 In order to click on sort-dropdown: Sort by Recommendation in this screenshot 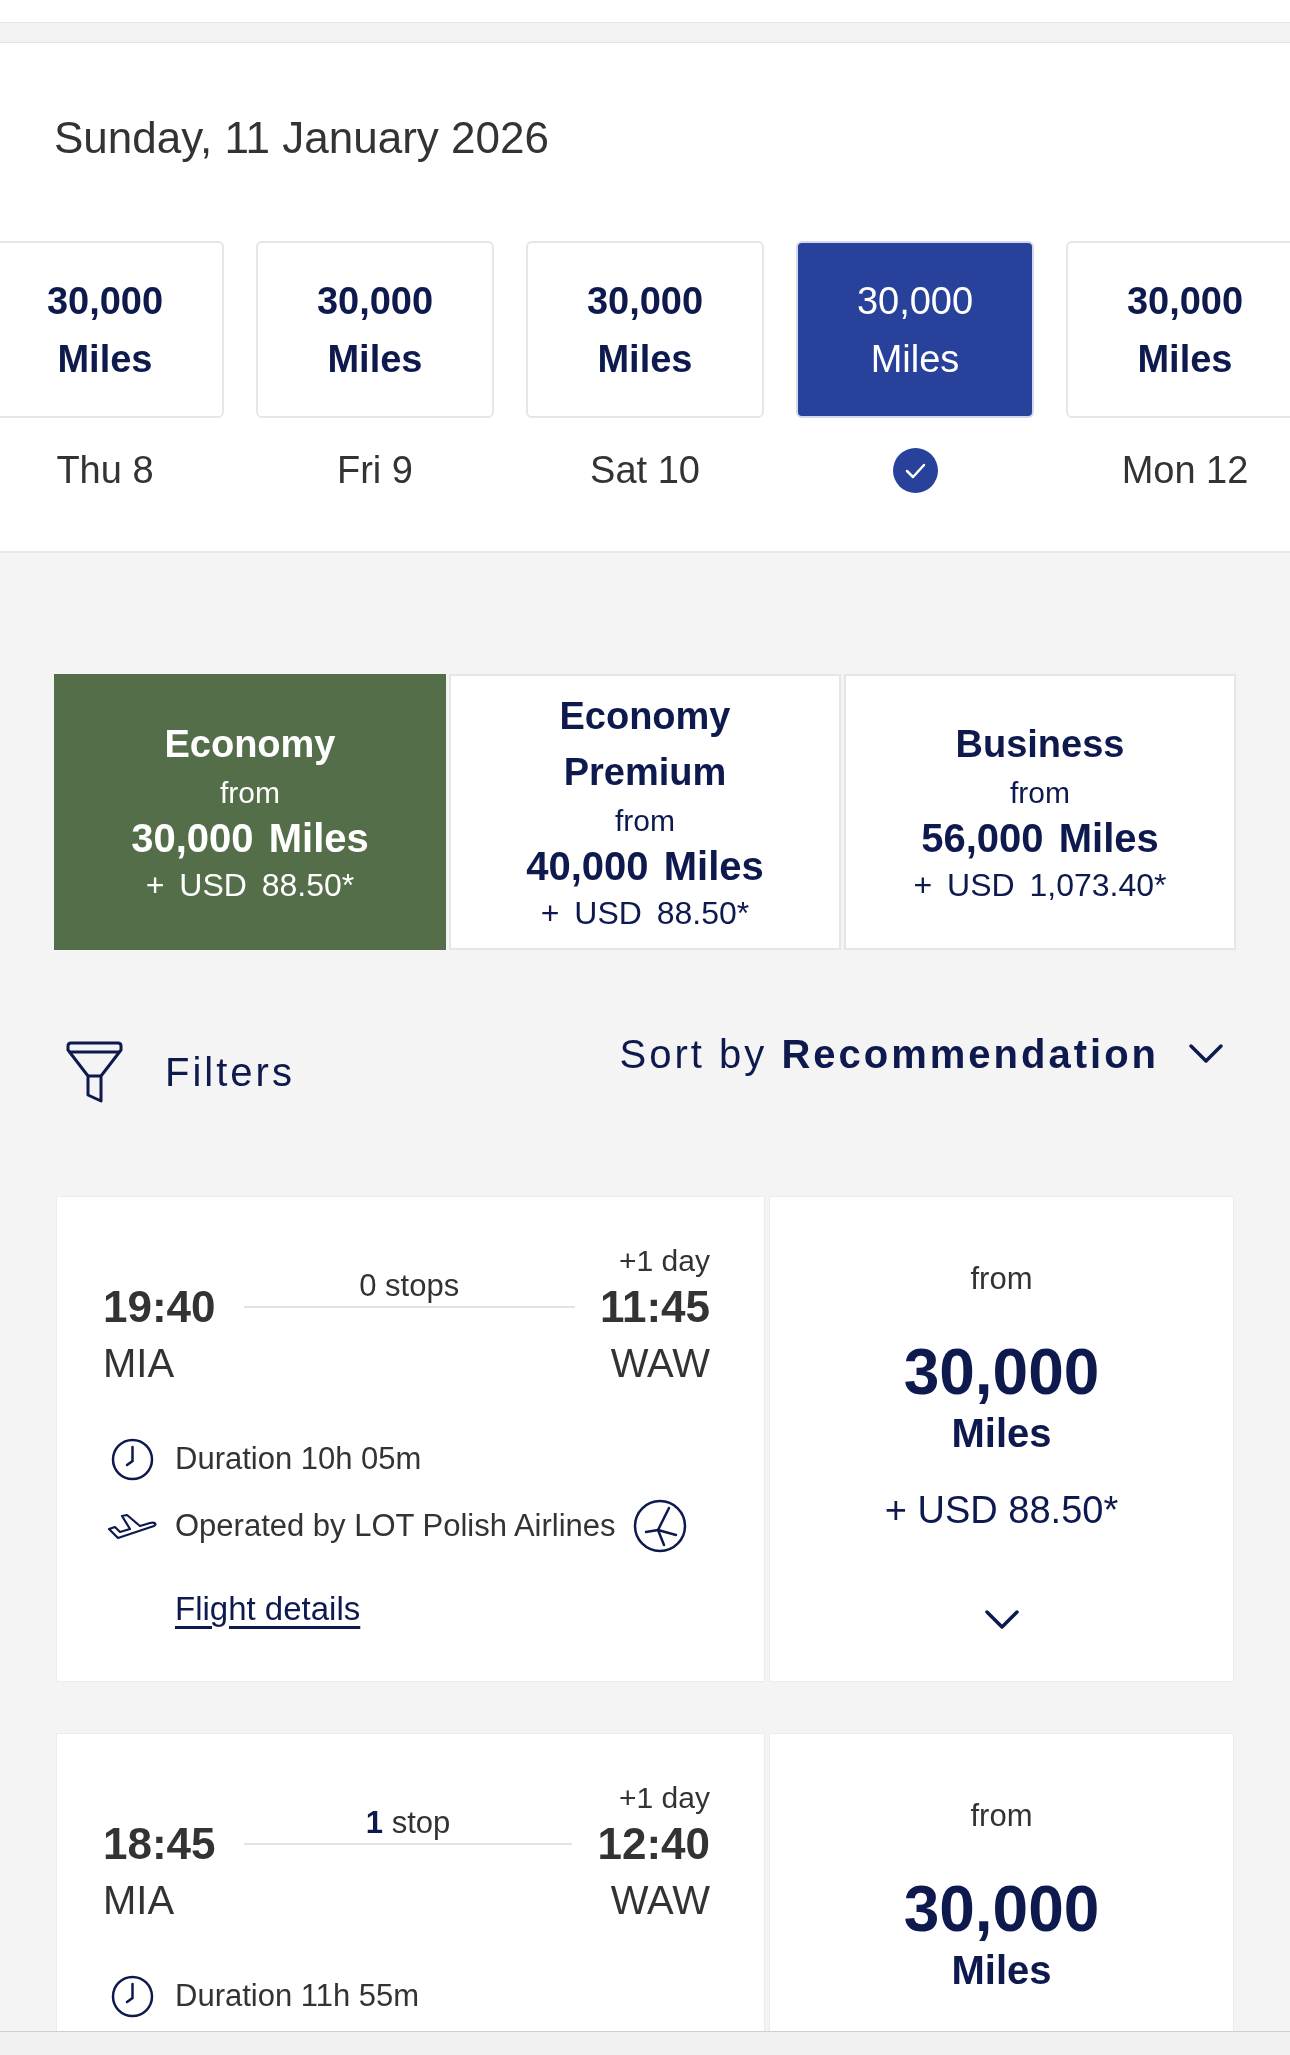, I will do `click(921, 1054)`.